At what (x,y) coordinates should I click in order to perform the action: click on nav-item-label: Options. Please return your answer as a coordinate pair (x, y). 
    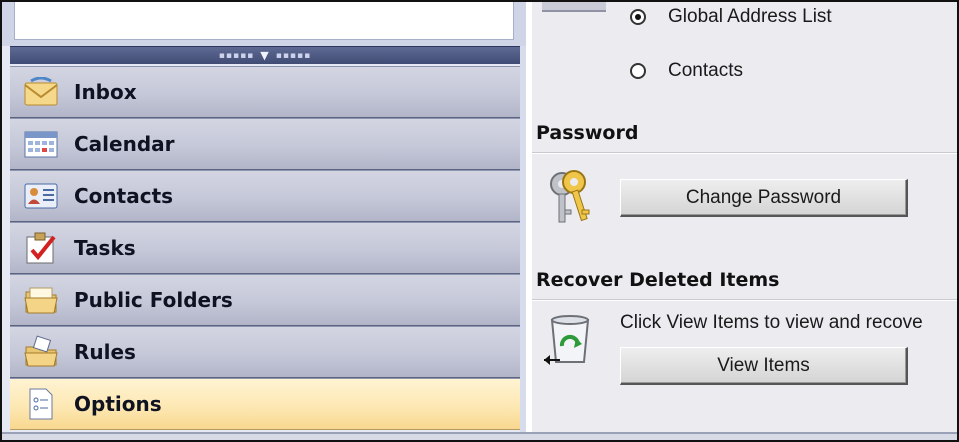
    Looking at the image, I should click on (118, 404).